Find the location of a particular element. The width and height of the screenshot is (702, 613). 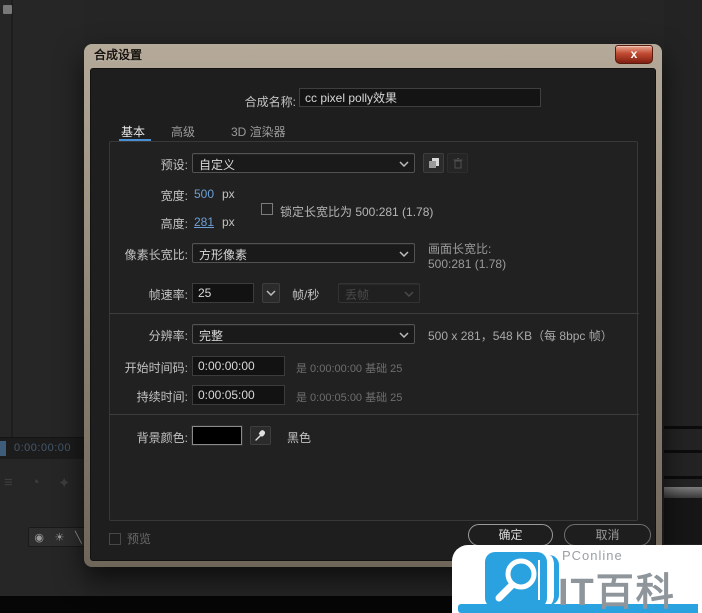

slash-icon: ╲ is located at coordinates (78, 537).